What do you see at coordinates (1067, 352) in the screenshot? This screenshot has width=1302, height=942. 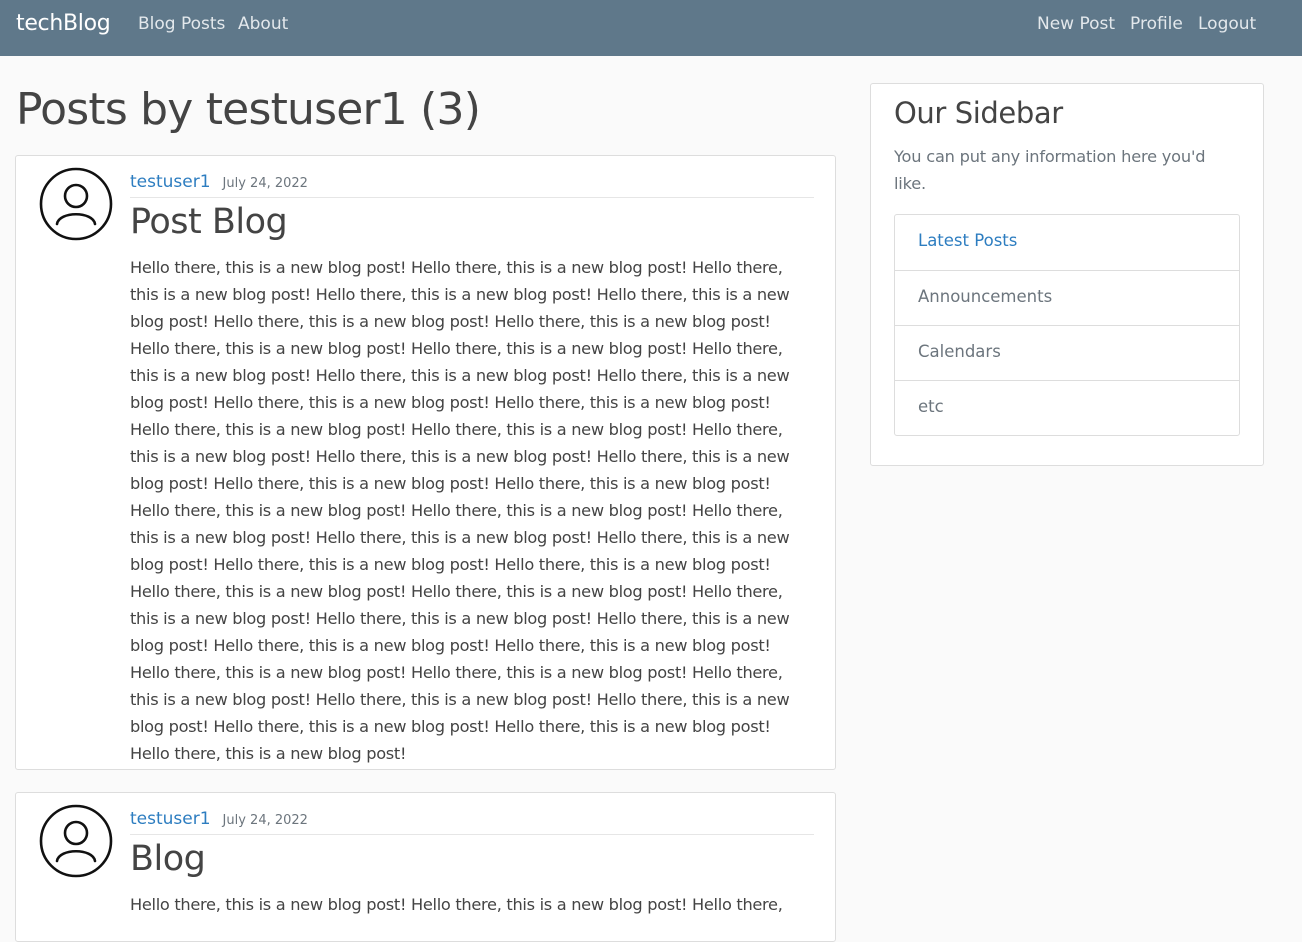 I see `sidebar-item-calendars: Calendars` at bounding box center [1067, 352].